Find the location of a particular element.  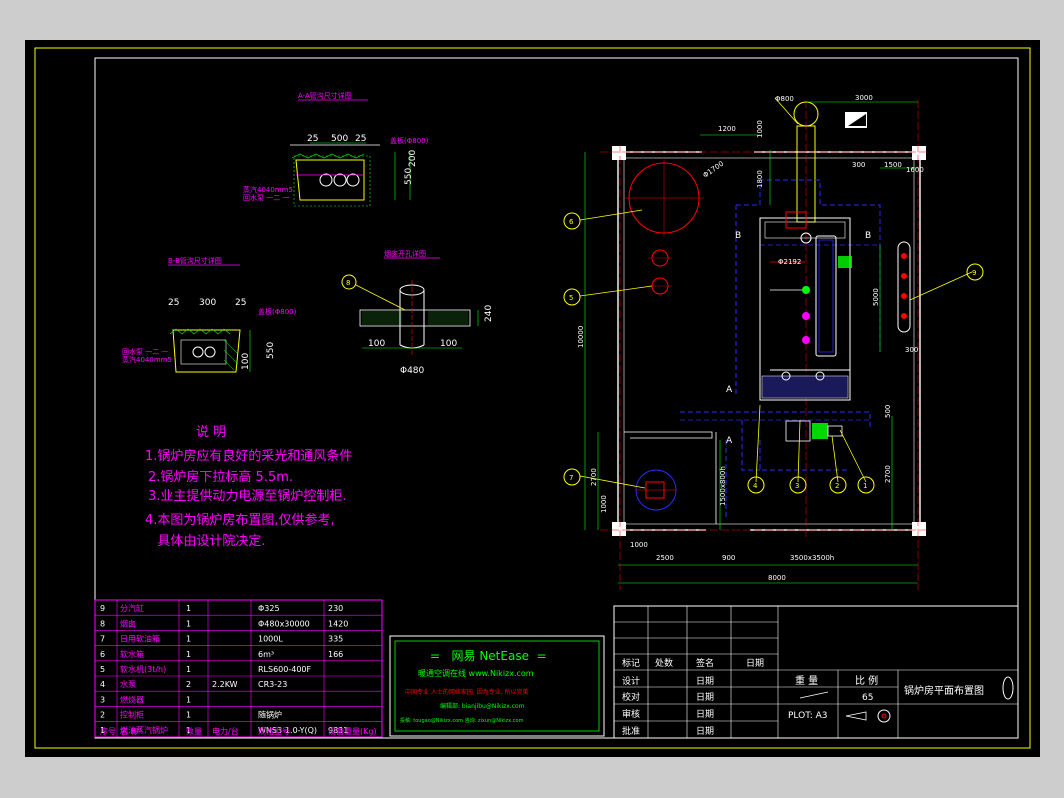

table-cell: 日用软油箱 is located at coordinates (140, 639).